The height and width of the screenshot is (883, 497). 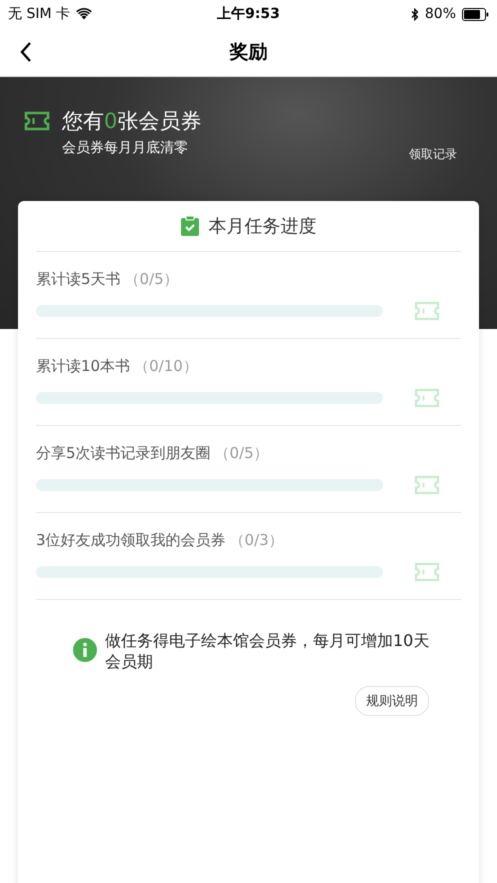 What do you see at coordinates (414, 14) in the screenshot?
I see `bluetooth-icon` at bounding box center [414, 14].